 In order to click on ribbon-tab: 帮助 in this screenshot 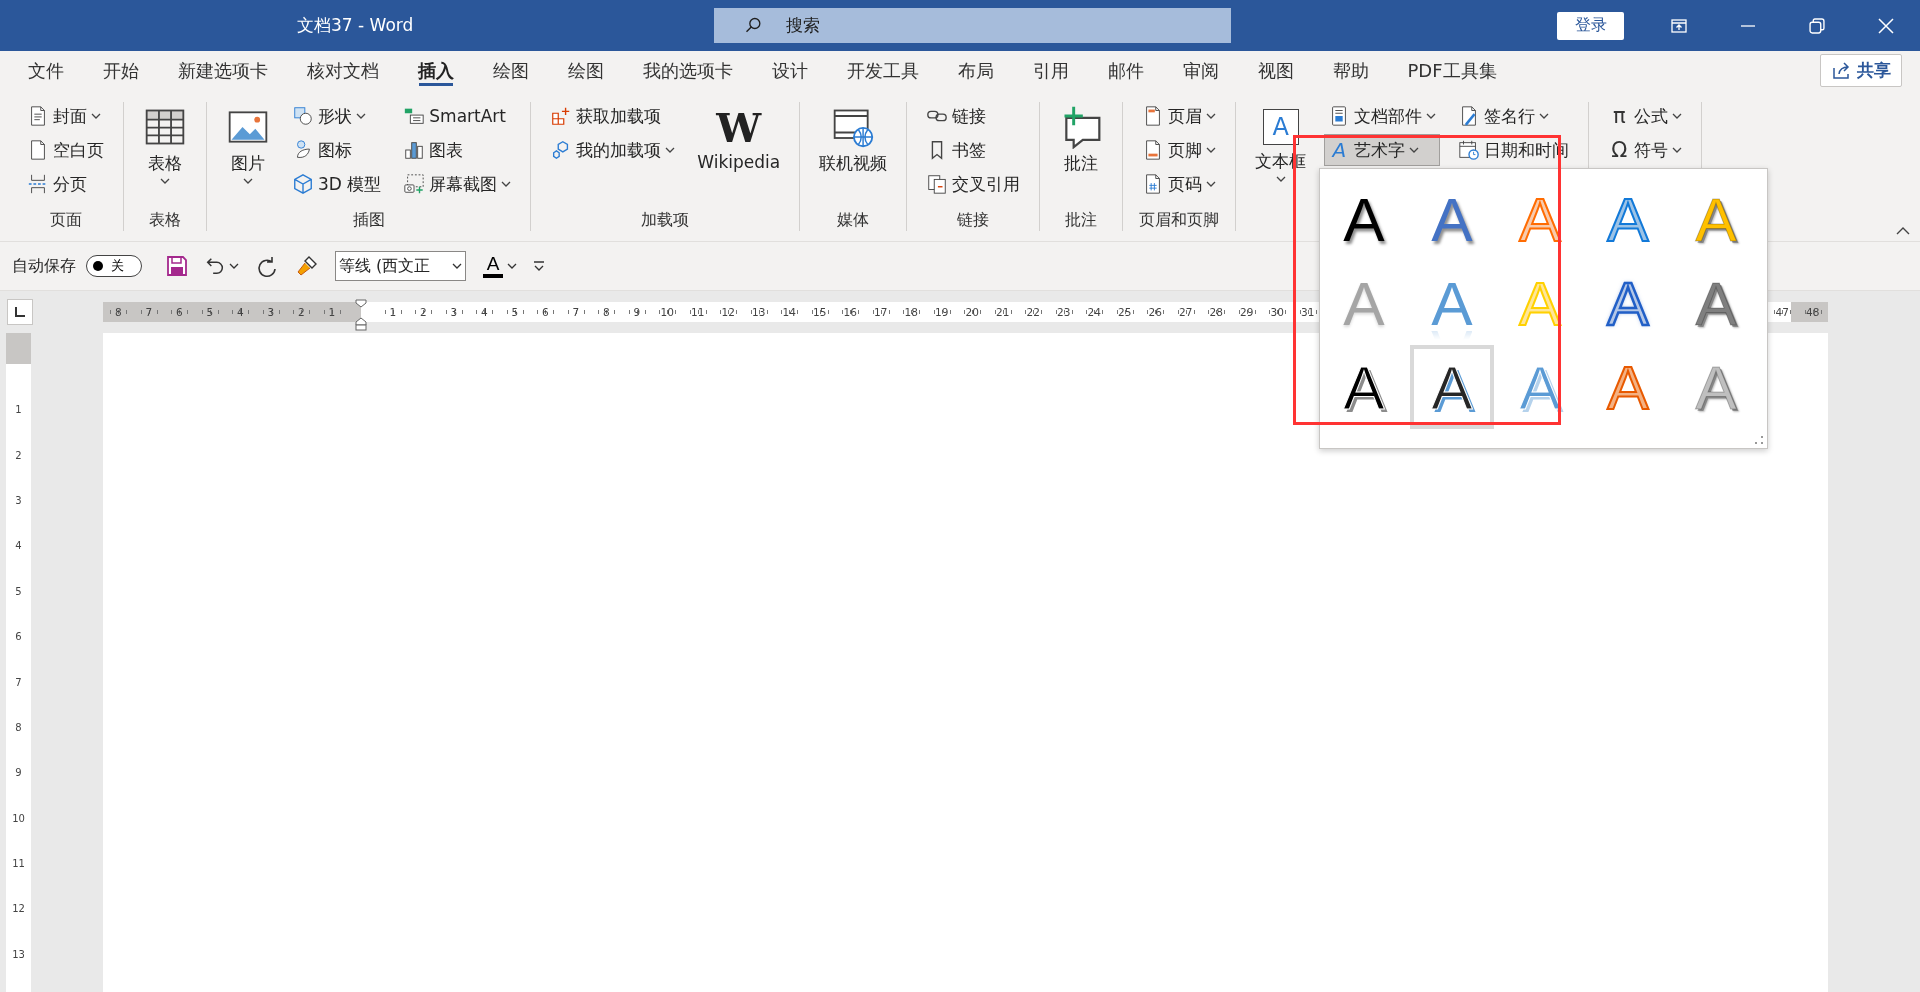, I will do `click(1350, 70)`.